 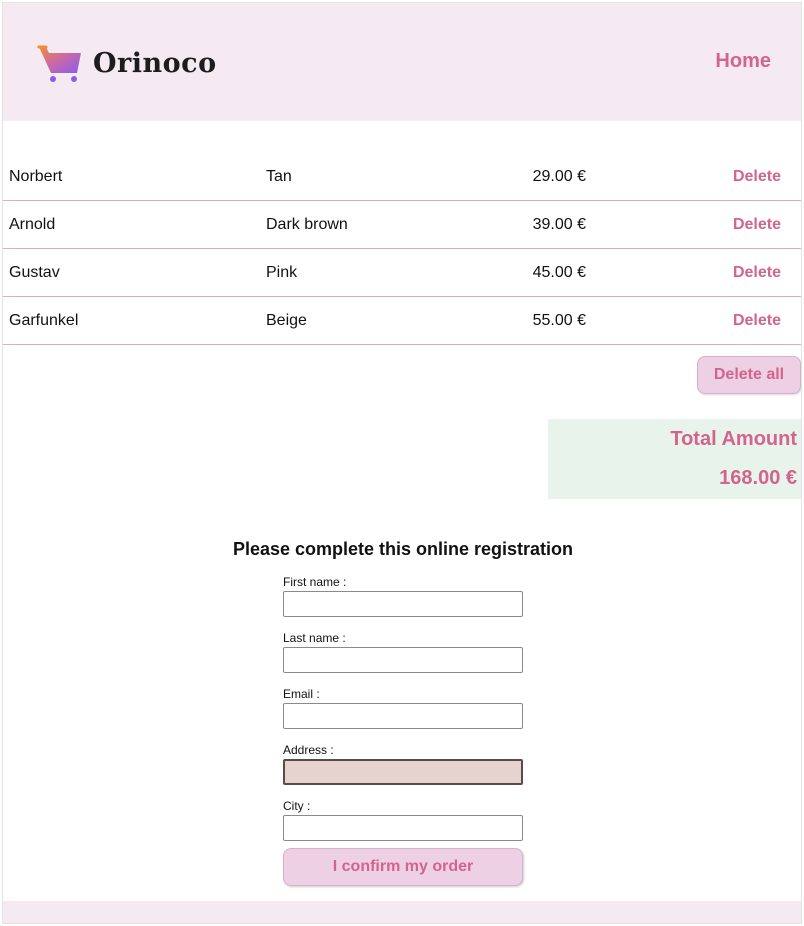 I want to click on address-group: Address :, so click(x=403, y=764).